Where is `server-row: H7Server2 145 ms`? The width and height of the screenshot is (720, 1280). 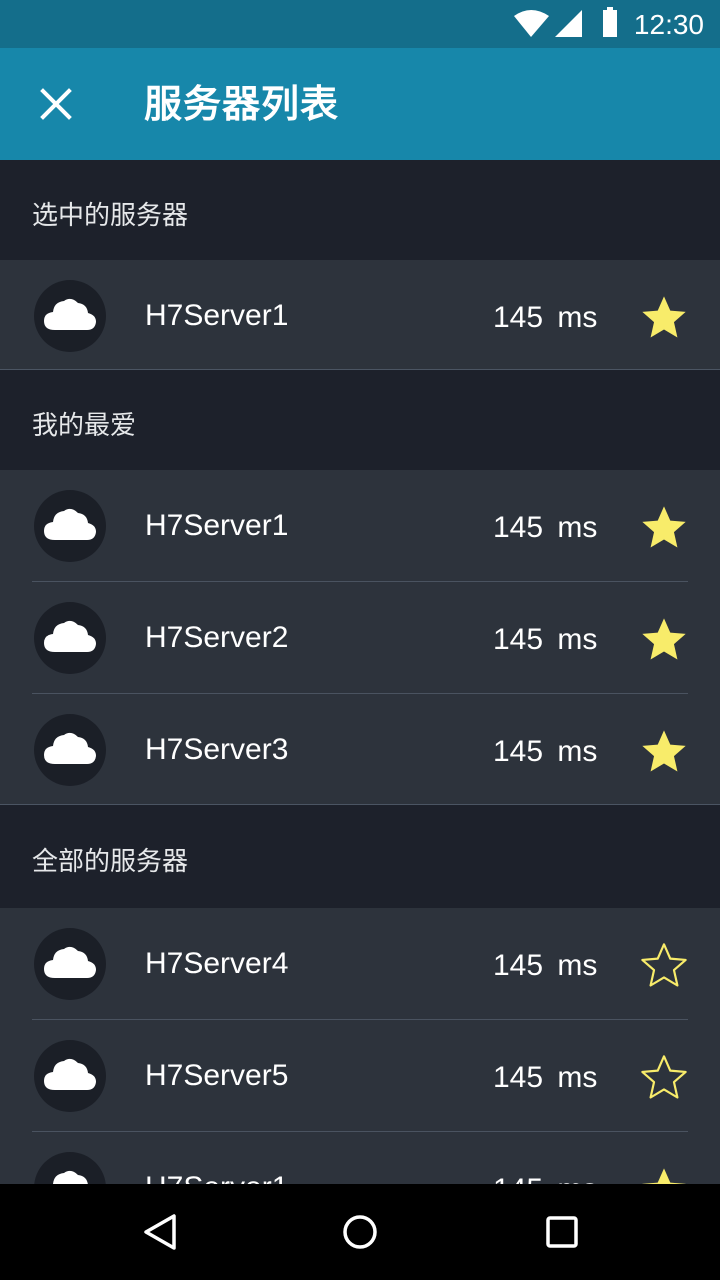 server-row: H7Server2 145 ms is located at coordinates (360, 638).